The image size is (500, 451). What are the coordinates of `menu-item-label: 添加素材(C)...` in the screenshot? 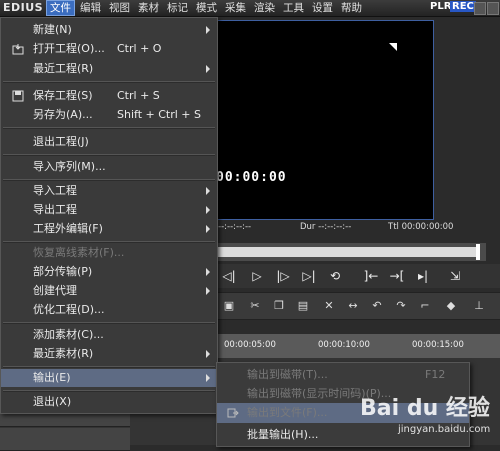 It's located at (68, 334).